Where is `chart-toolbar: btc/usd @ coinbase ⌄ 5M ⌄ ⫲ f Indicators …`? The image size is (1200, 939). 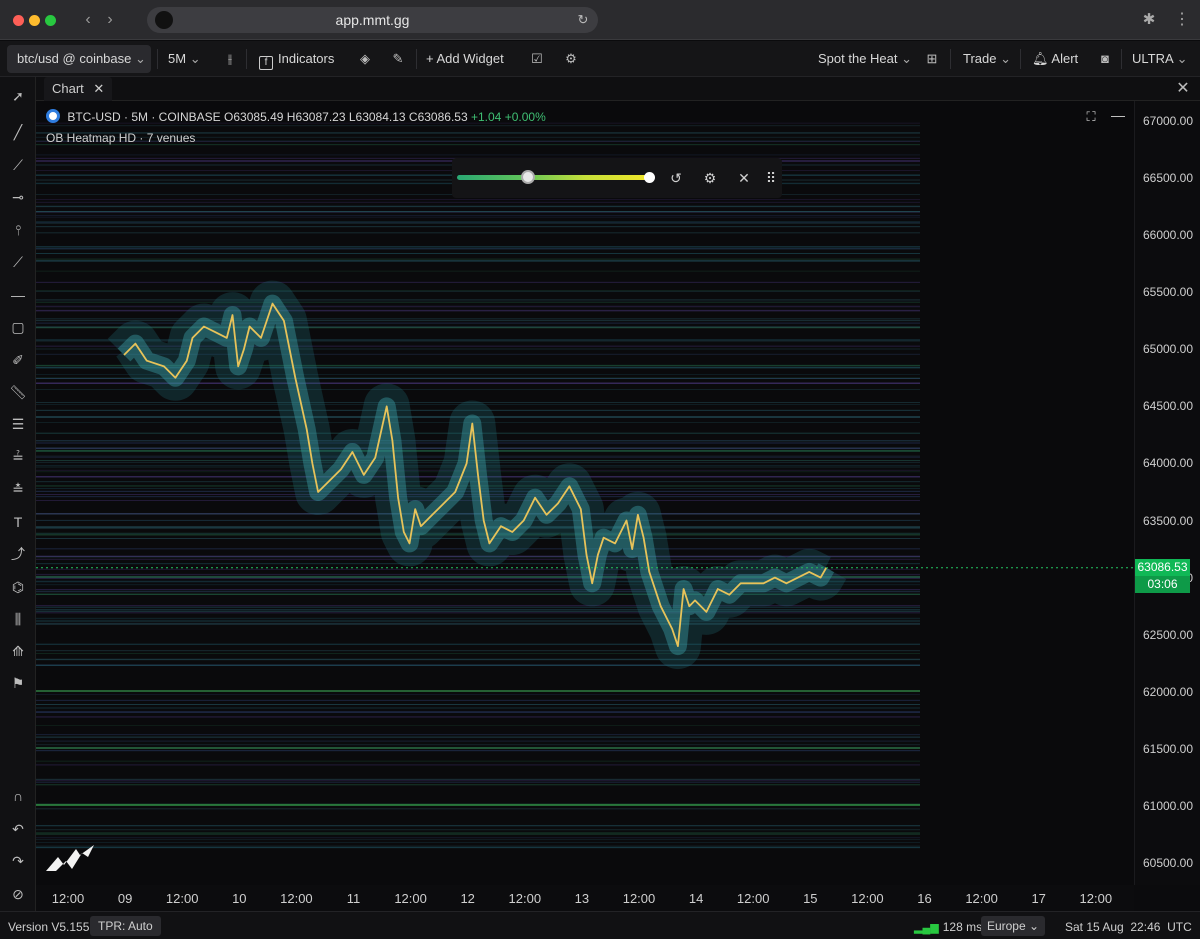
chart-toolbar: btc/usd @ coinbase ⌄ 5M ⌄ ⫲ f Indicators … is located at coordinates (600, 59).